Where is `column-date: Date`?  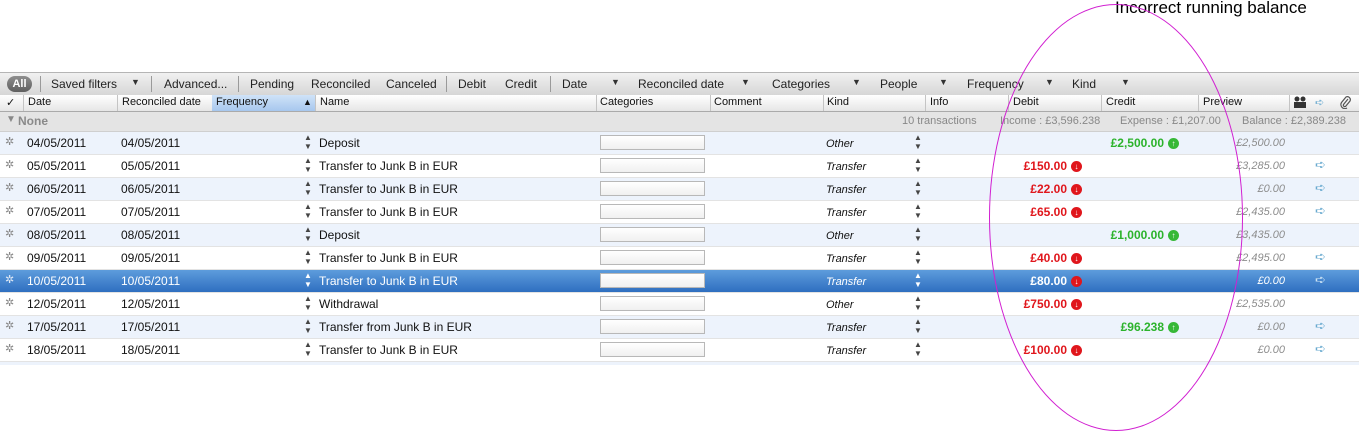 column-date: Date is located at coordinates (39, 103).